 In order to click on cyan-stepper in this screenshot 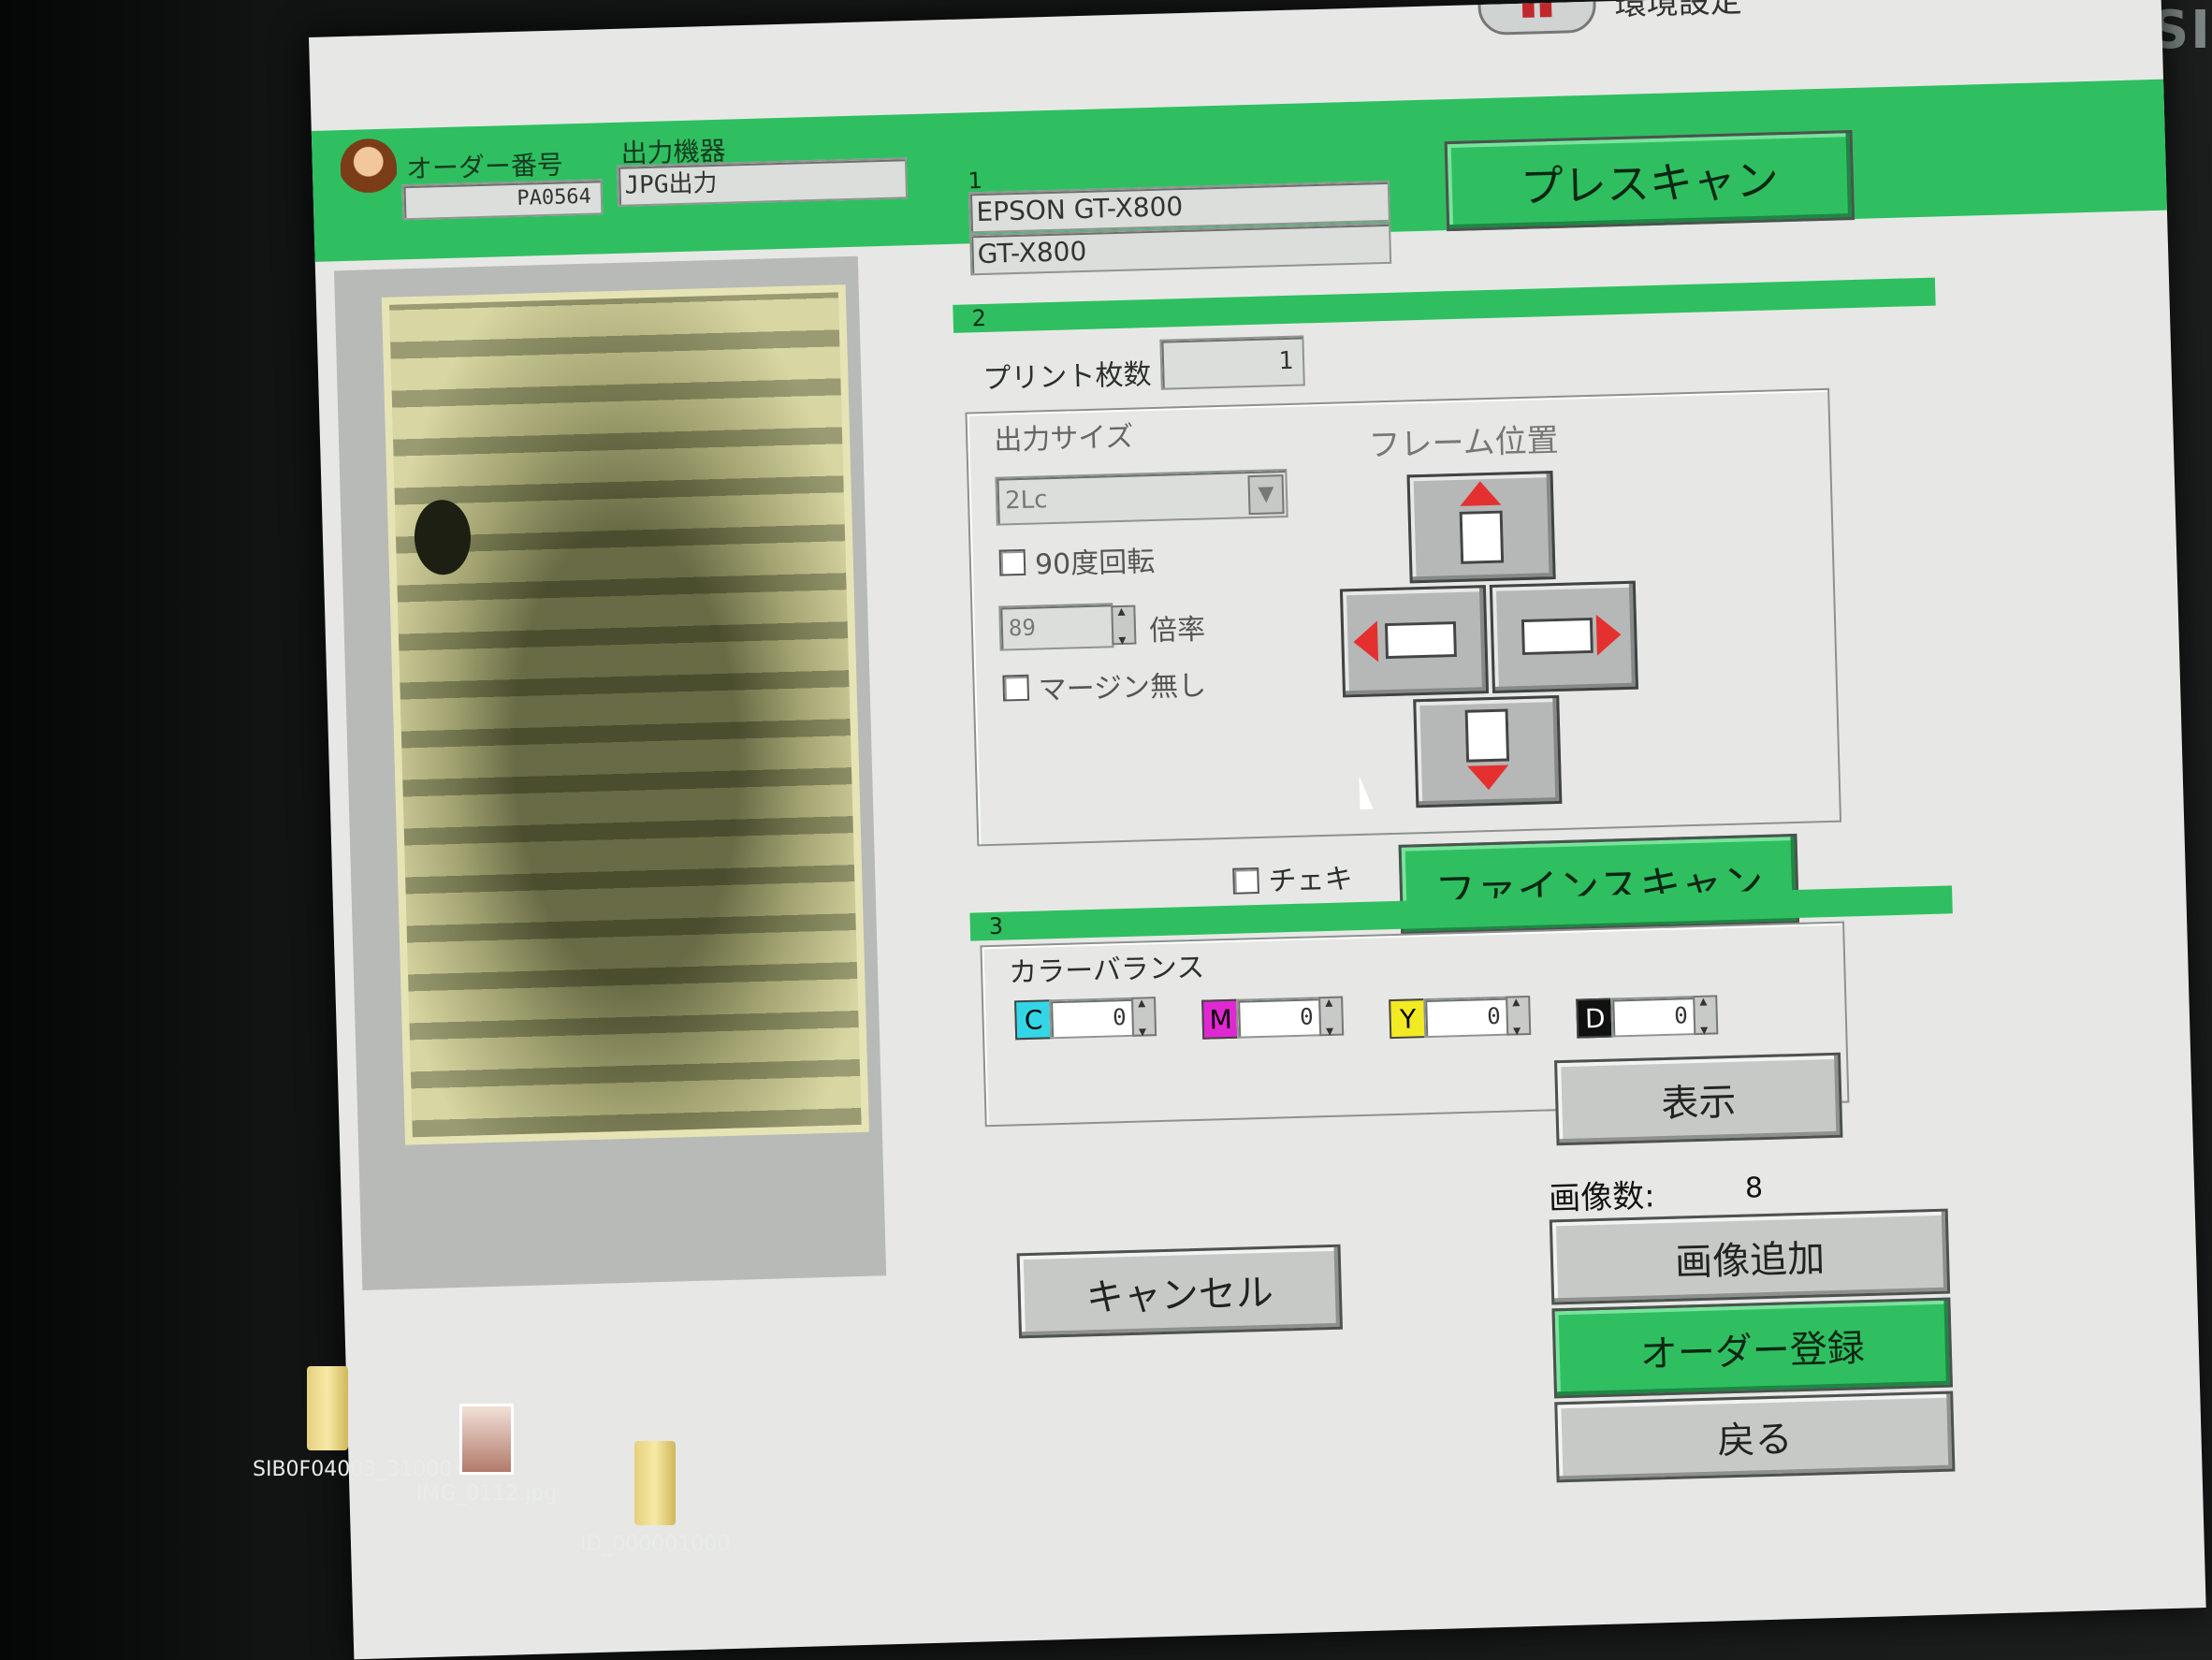, I will do `click(1143, 1017)`.